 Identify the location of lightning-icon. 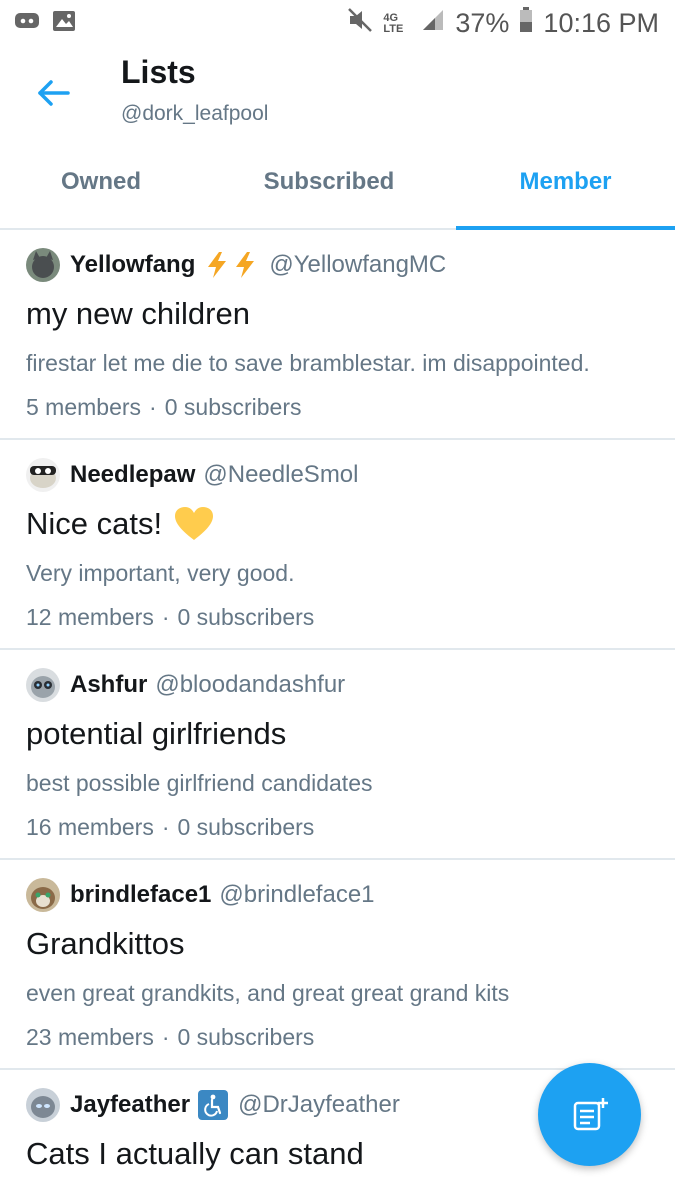
(231, 265).